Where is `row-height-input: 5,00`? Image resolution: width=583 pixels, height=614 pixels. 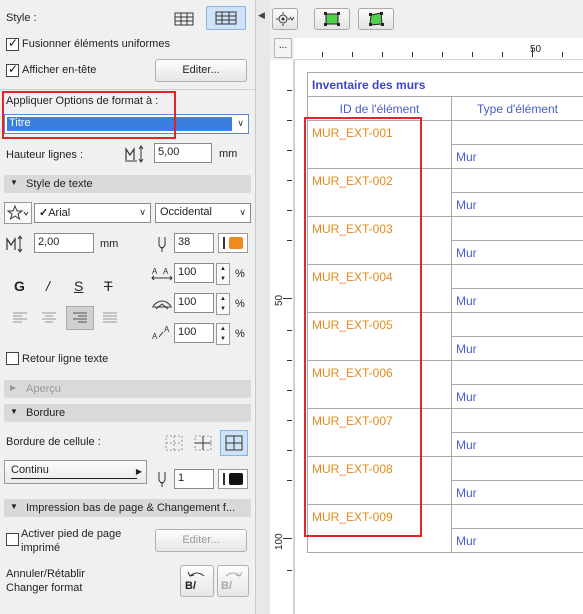
row-height-input: 5,00 is located at coordinates (183, 153).